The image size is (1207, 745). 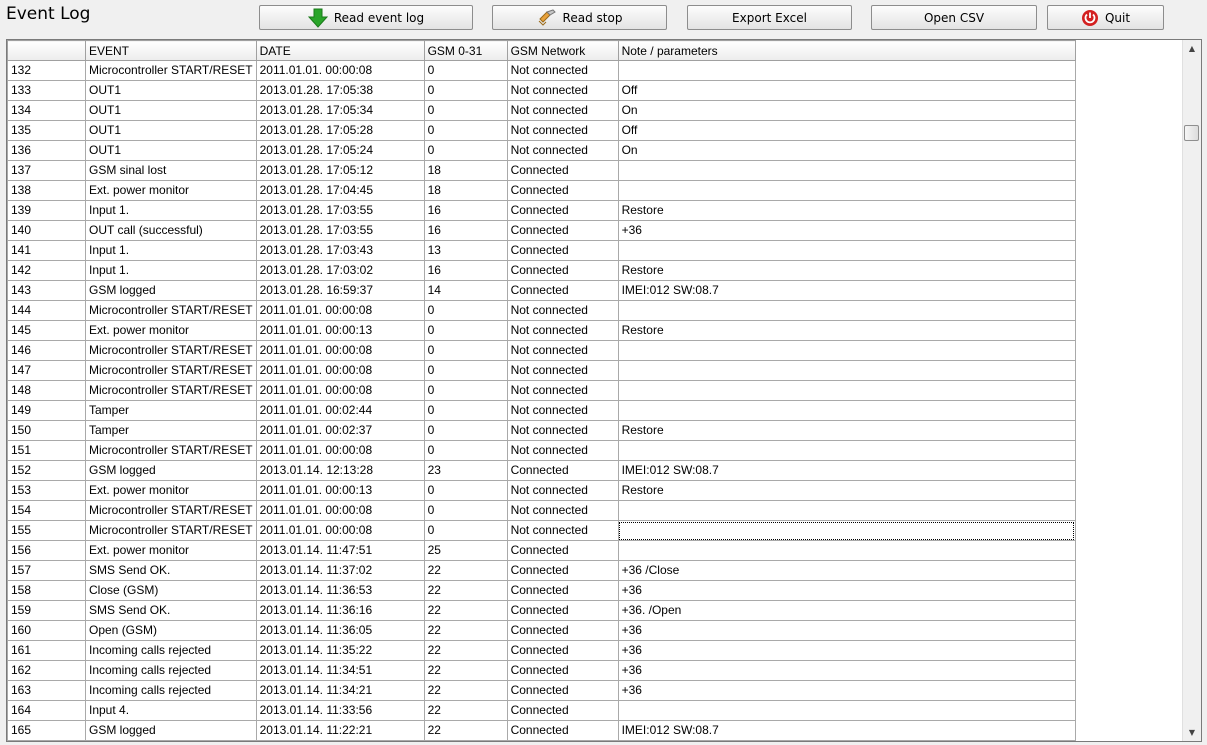 What do you see at coordinates (340, 170) in the screenshot?
I see `date-cell: 2013.01.28. 17:05:12` at bounding box center [340, 170].